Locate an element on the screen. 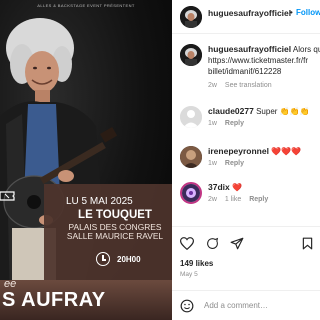 The width and height of the screenshot is (320, 320). default-avatar-icon is located at coordinates (191, 117).